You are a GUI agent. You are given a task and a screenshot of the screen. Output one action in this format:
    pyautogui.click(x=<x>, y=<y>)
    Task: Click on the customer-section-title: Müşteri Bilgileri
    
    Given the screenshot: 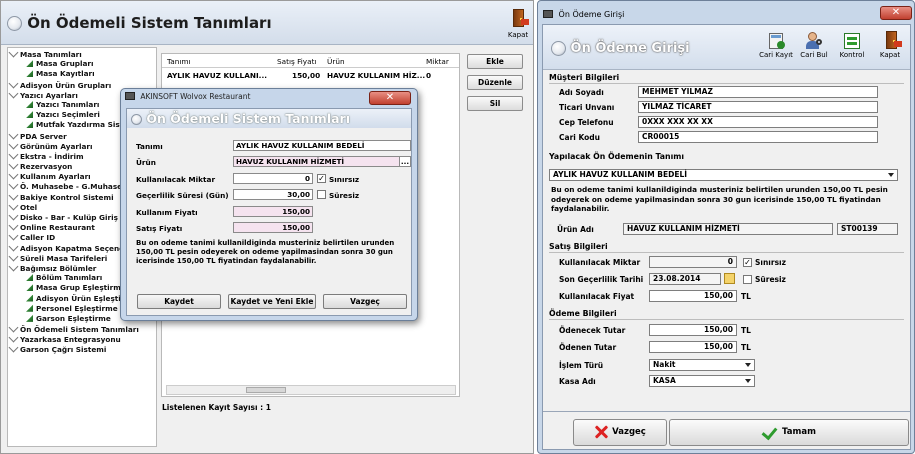 What is the action you would take?
    pyautogui.click(x=584, y=77)
    